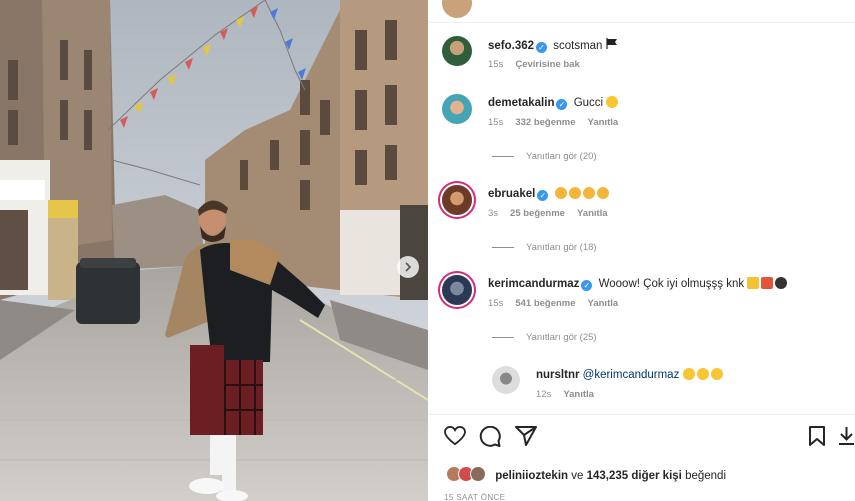 Image resolution: width=855 pixels, height=501 pixels. I want to click on liker-avatars, so click(469, 474).